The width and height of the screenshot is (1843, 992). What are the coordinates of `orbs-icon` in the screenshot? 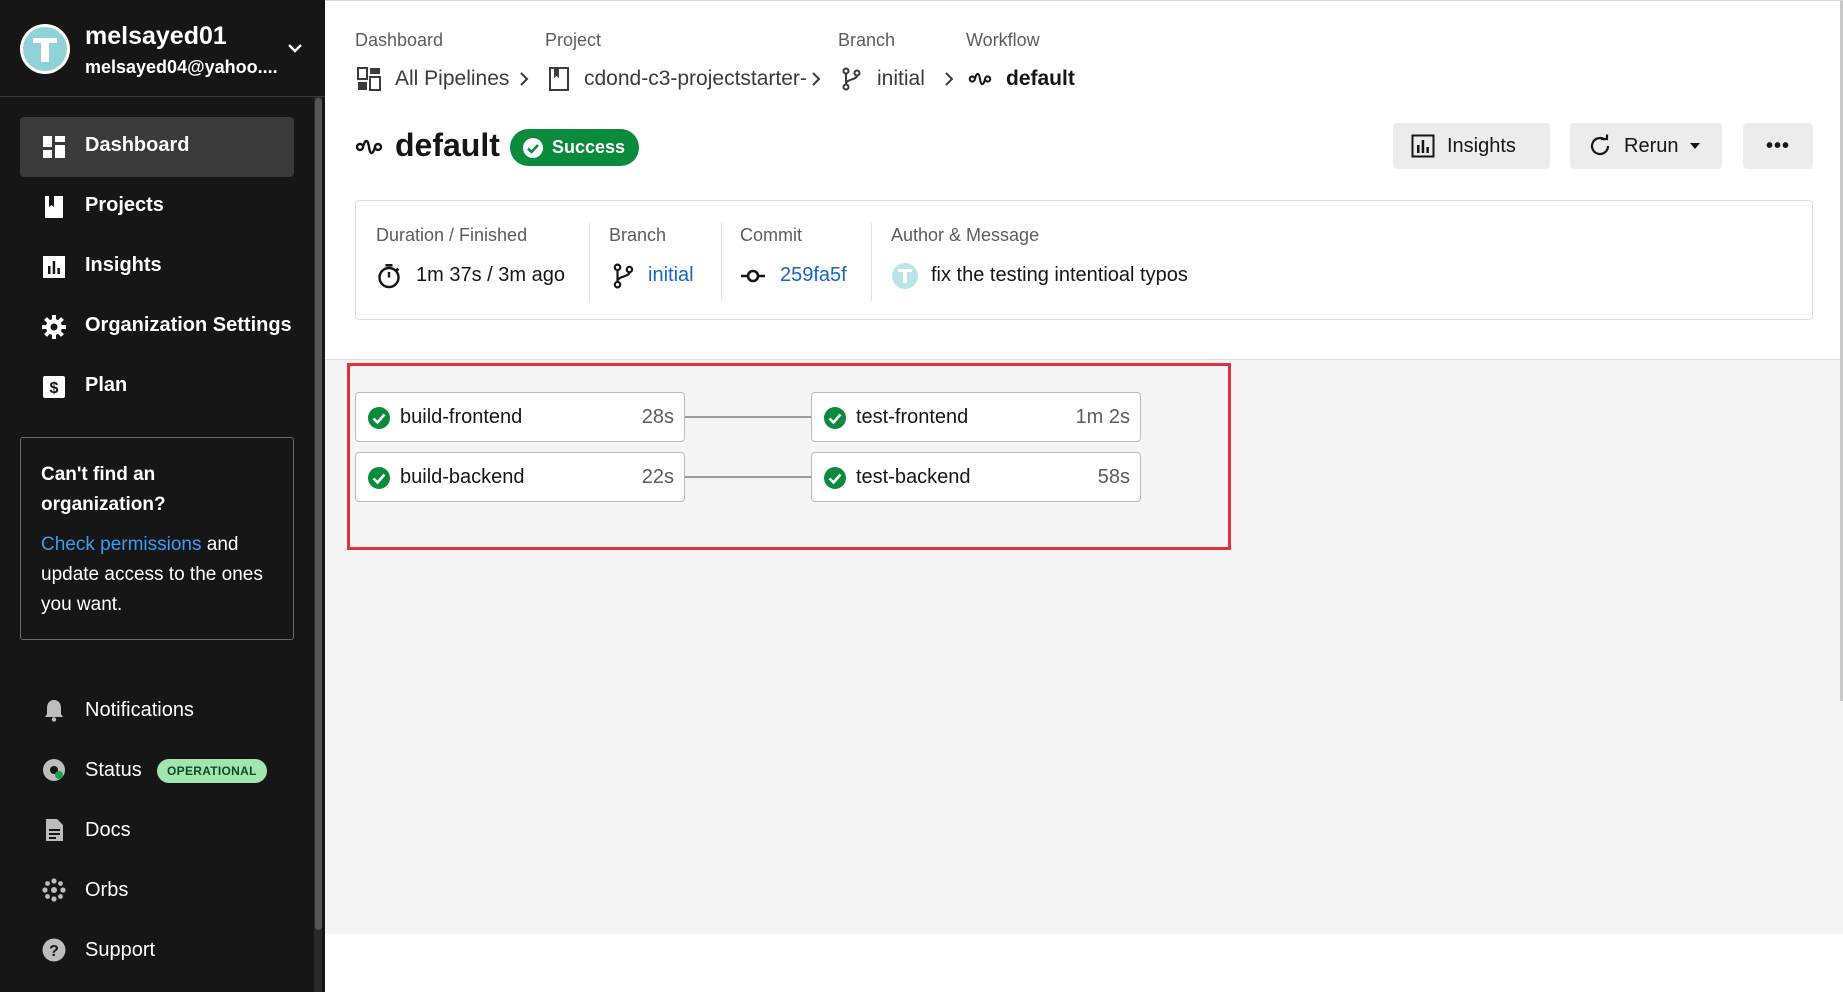 It's located at (54, 890).